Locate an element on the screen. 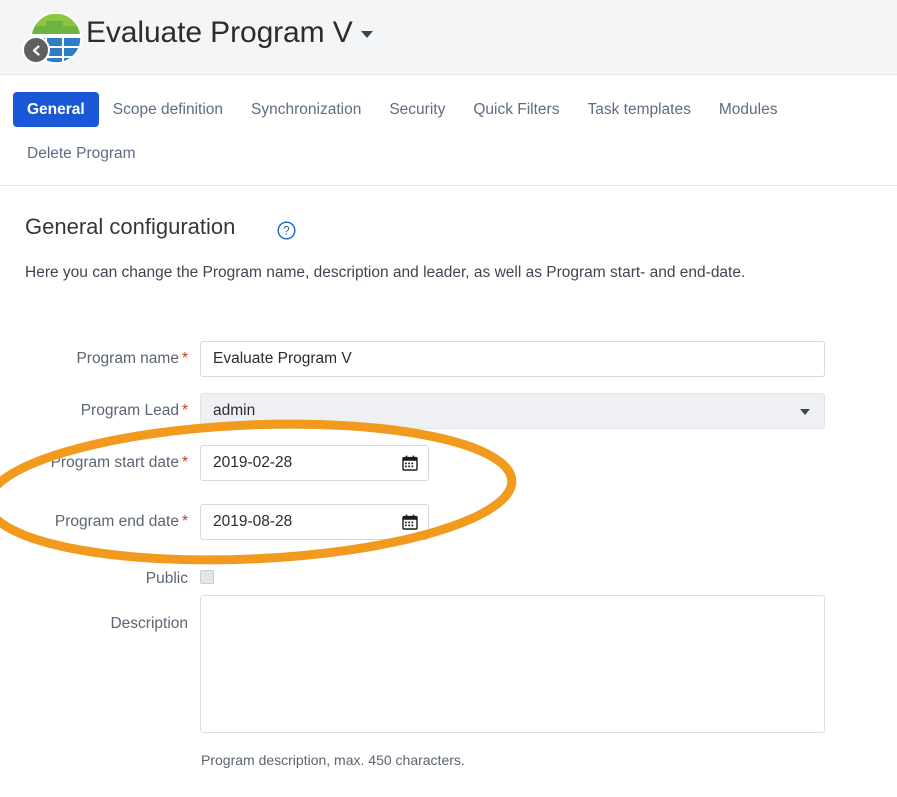 The image size is (897, 797). help-circle-icon: ? is located at coordinates (286, 230).